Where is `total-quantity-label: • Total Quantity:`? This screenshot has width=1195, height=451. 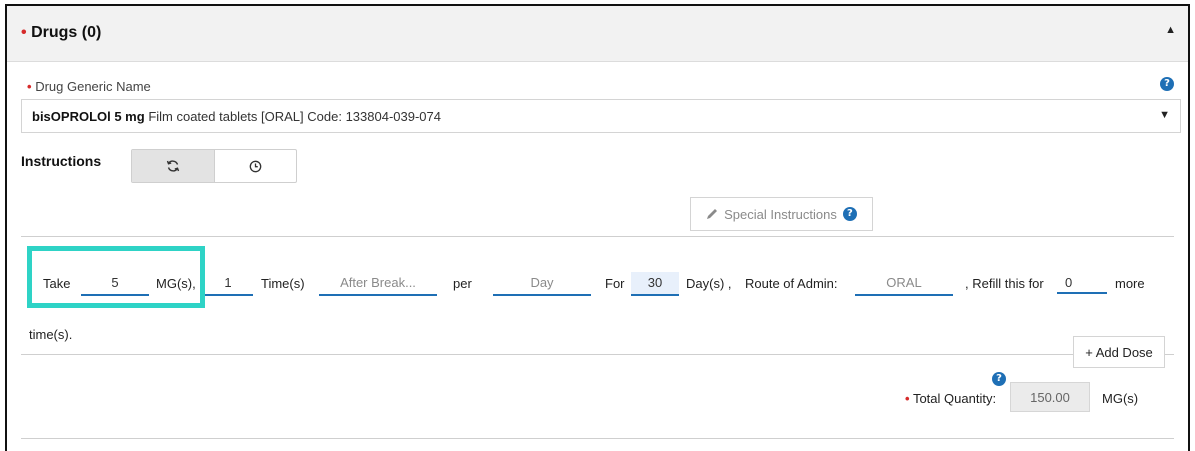 total-quantity-label: • Total Quantity: is located at coordinates (951, 398).